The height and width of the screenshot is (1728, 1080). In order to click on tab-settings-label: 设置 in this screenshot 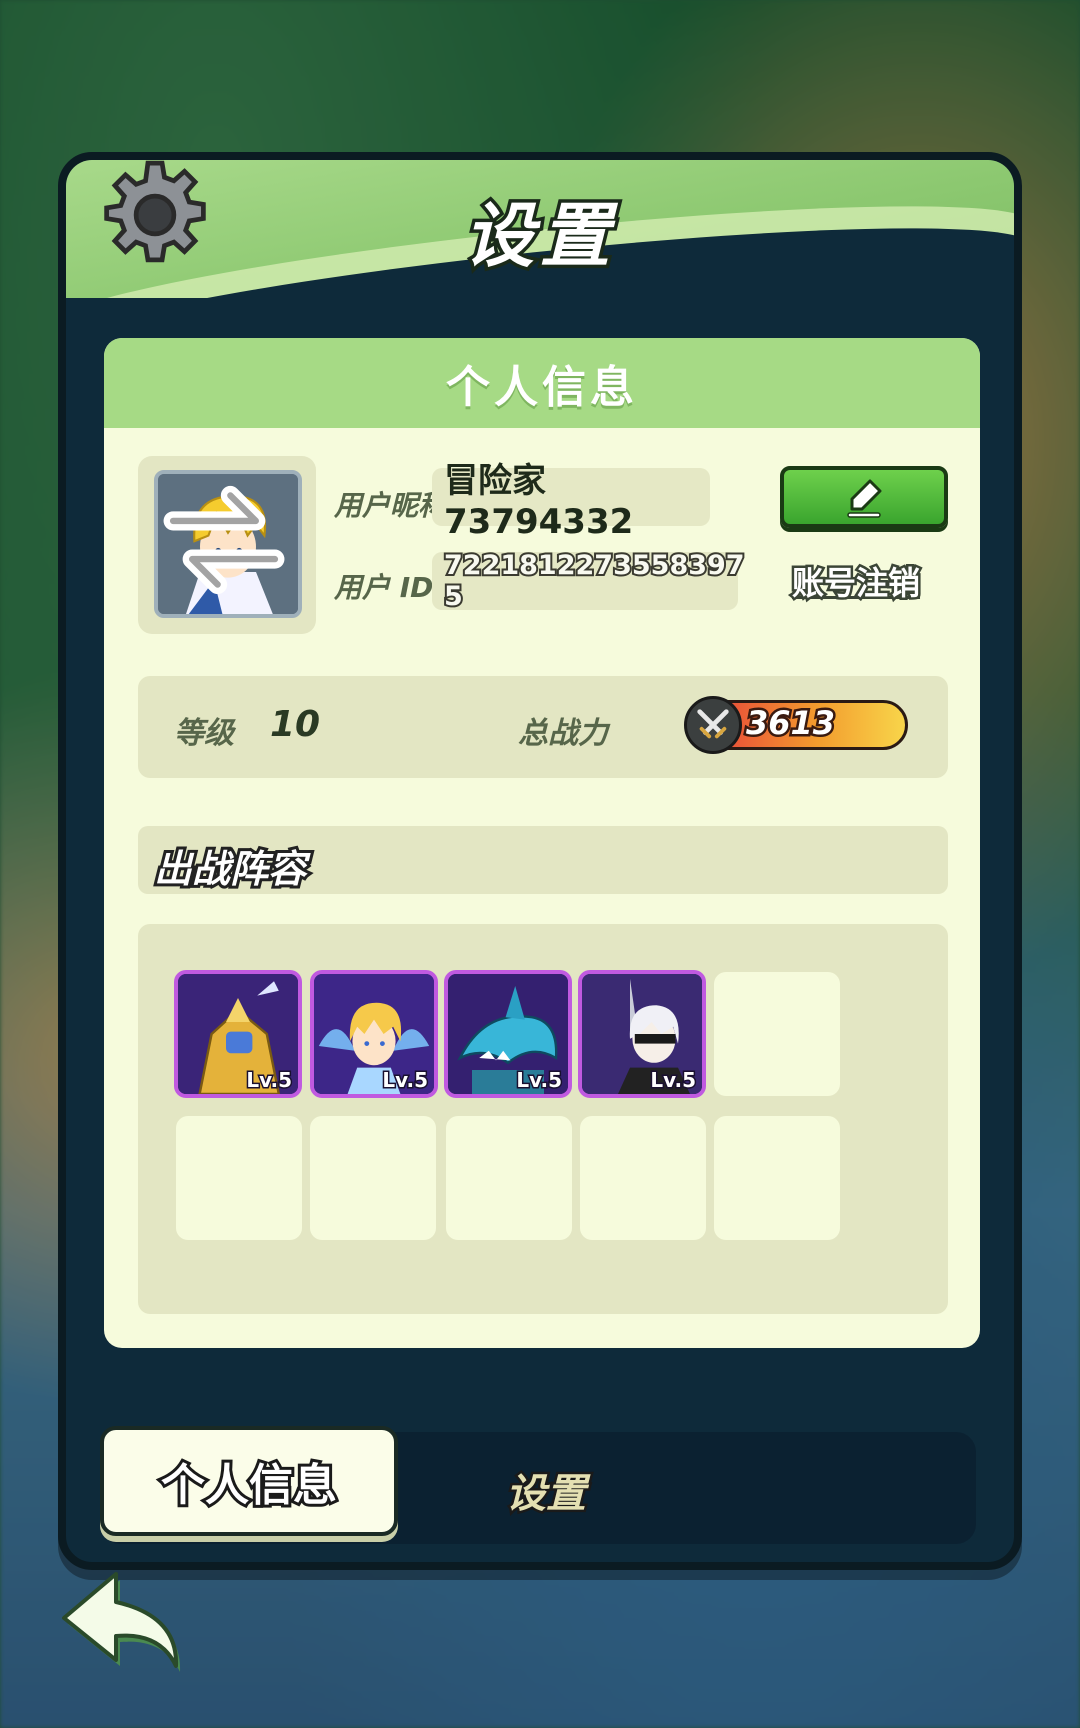, I will do `click(546, 1494)`.